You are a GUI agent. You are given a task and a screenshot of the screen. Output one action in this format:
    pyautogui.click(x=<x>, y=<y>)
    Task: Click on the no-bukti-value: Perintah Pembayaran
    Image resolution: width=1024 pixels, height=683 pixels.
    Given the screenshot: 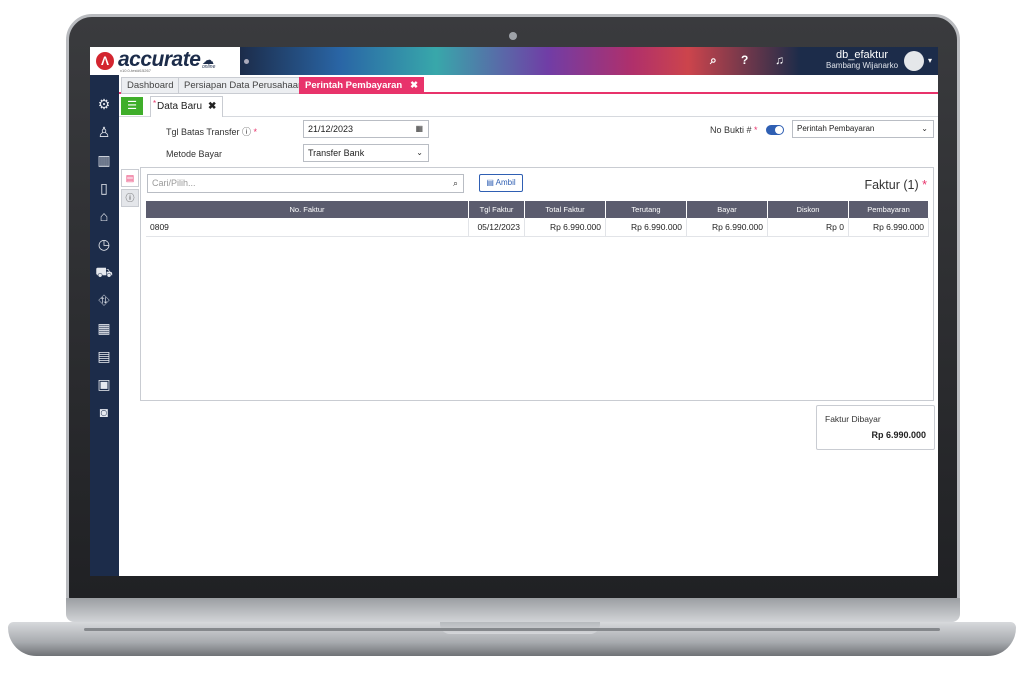 What is the action you would take?
    pyautogui.click(x=836, y=128)
    